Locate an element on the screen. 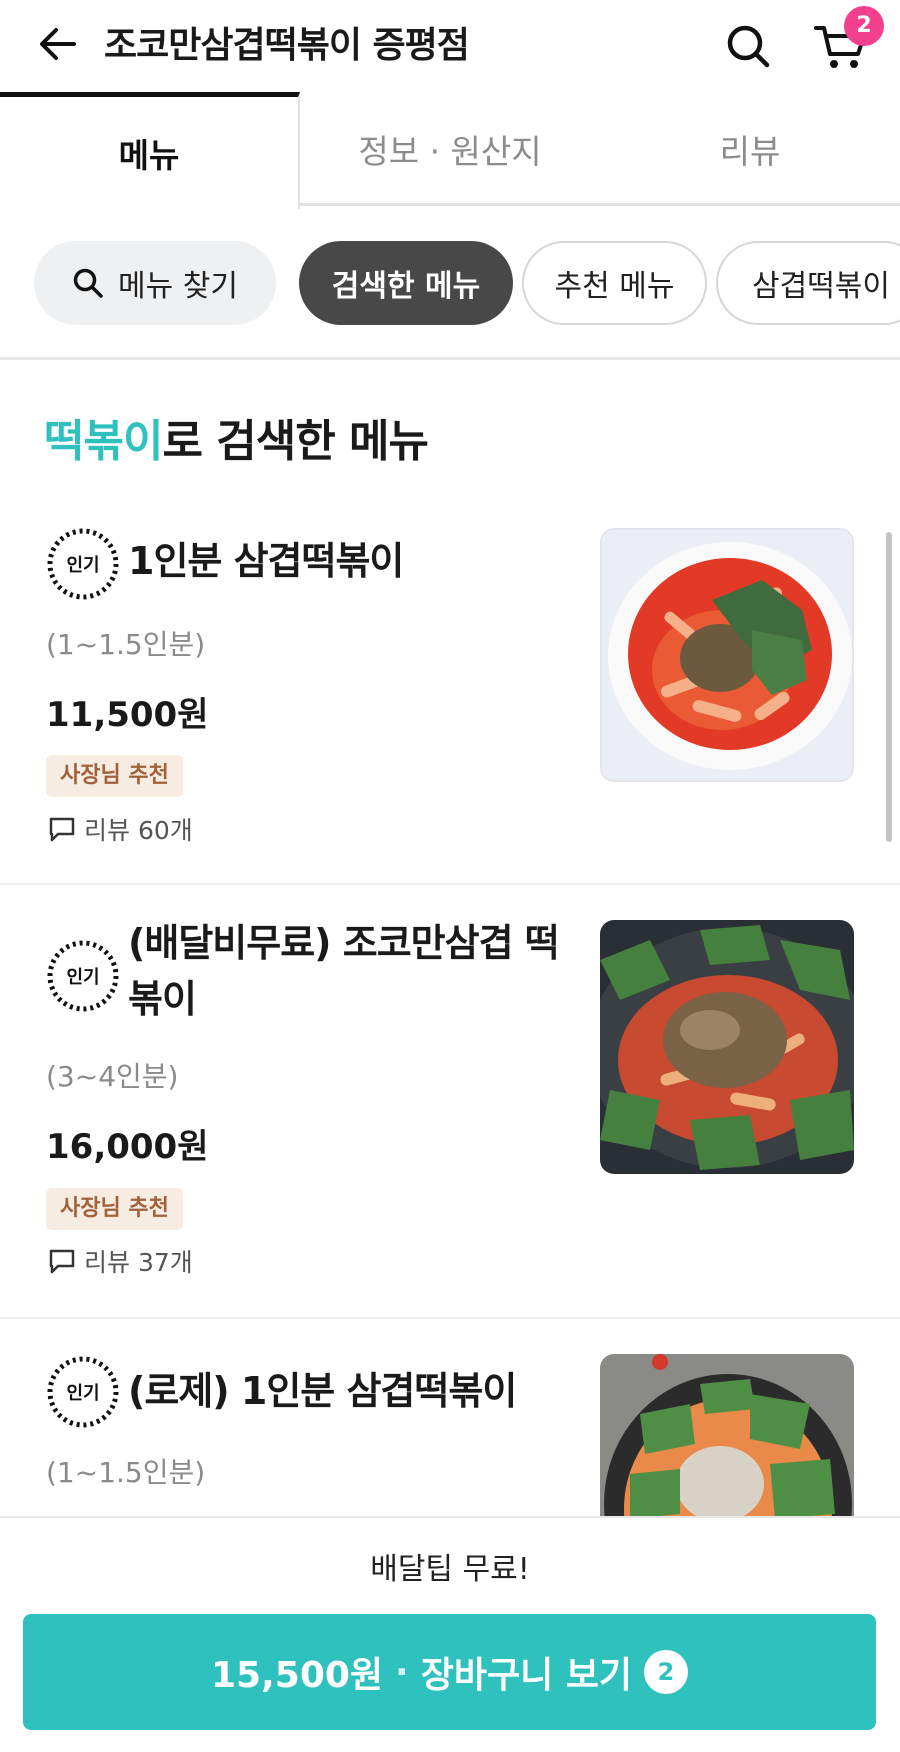 This screenshot has width=900, height=1752. back-arrow-icon is located at coordinates (58, 44).